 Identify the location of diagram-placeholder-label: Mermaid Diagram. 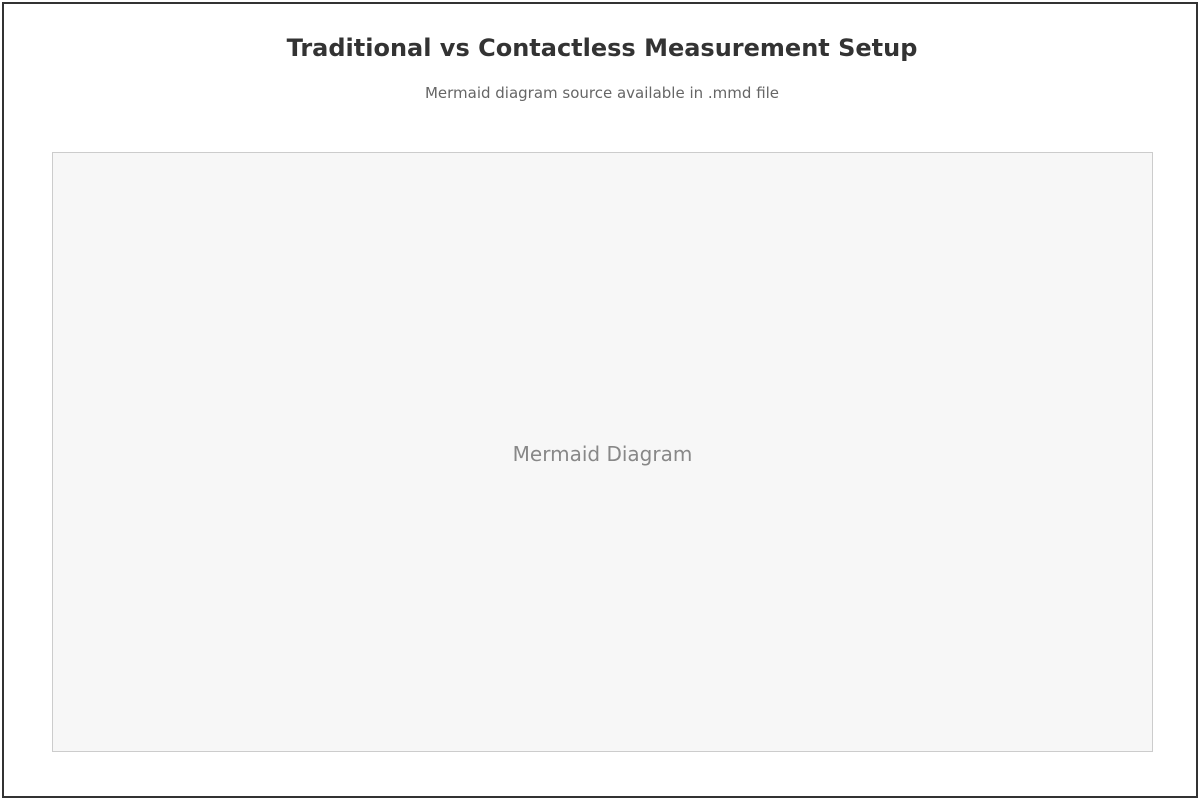
(602, 453).